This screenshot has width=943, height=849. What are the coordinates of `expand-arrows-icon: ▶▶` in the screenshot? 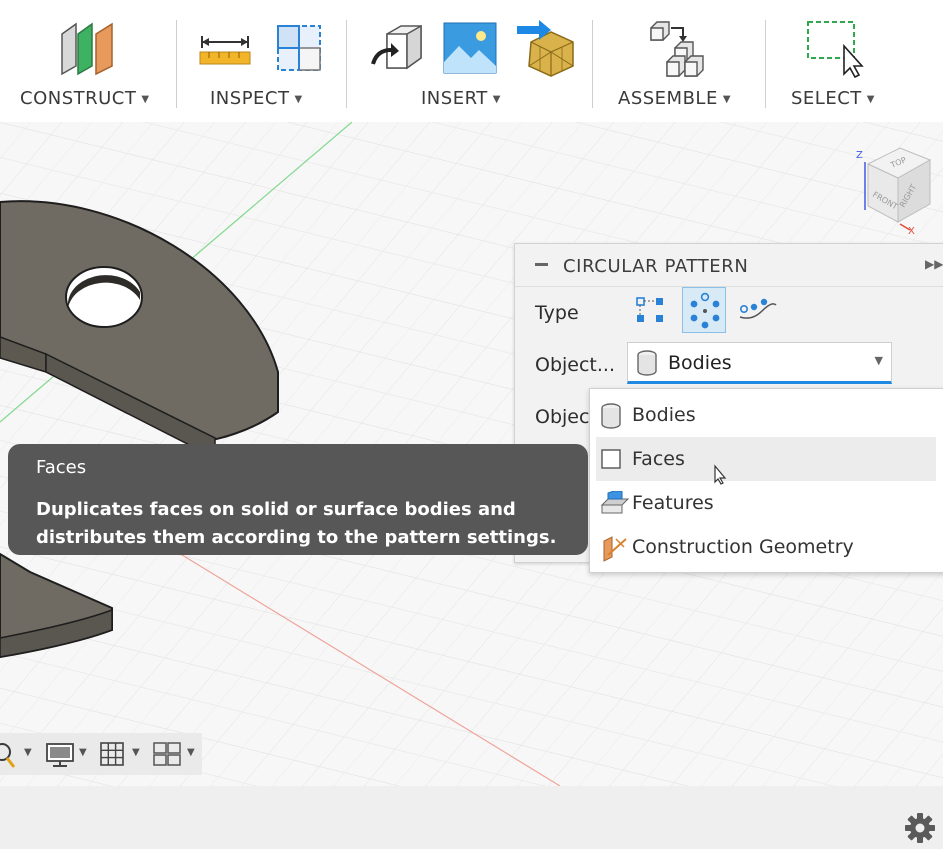 It's located at (934, 264).